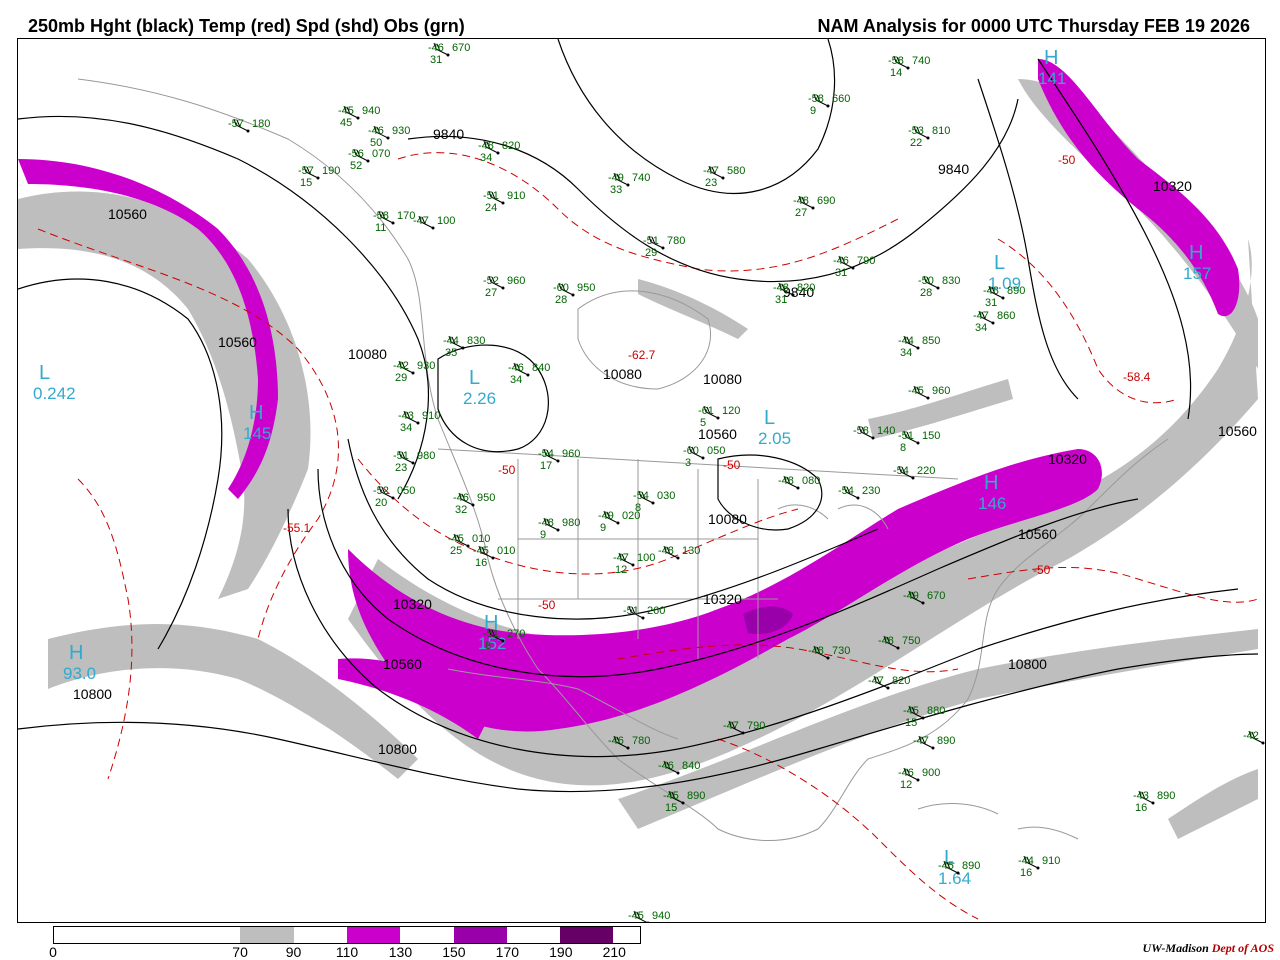  What do you see at coordinates (546, 454) in the screenshot?
I see `obs-temp: -54` at bounding box center [546, 454].